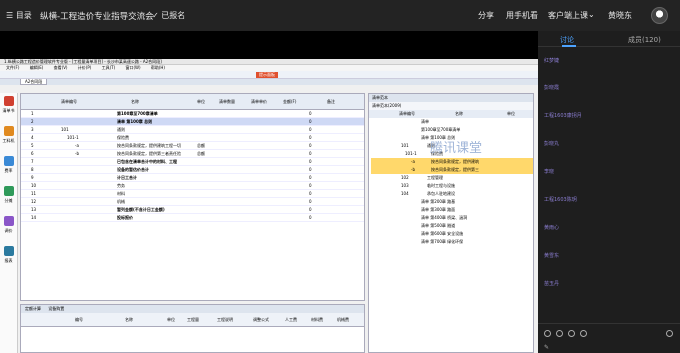 The height and width of the screenshot is (353, 680). I want to click on allocate-icon, so click(8, 191).